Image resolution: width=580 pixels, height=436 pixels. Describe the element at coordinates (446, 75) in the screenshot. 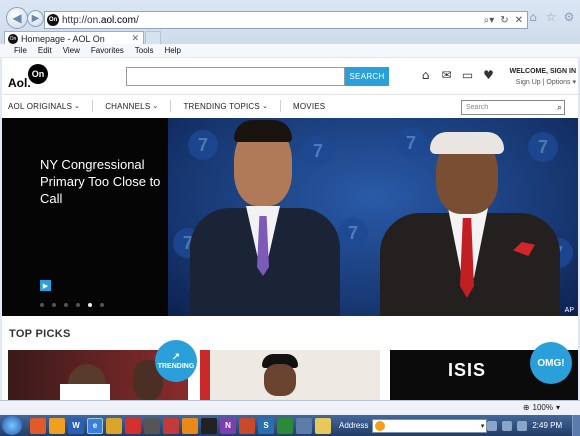

I see `mail-icon: ✉` at that location.